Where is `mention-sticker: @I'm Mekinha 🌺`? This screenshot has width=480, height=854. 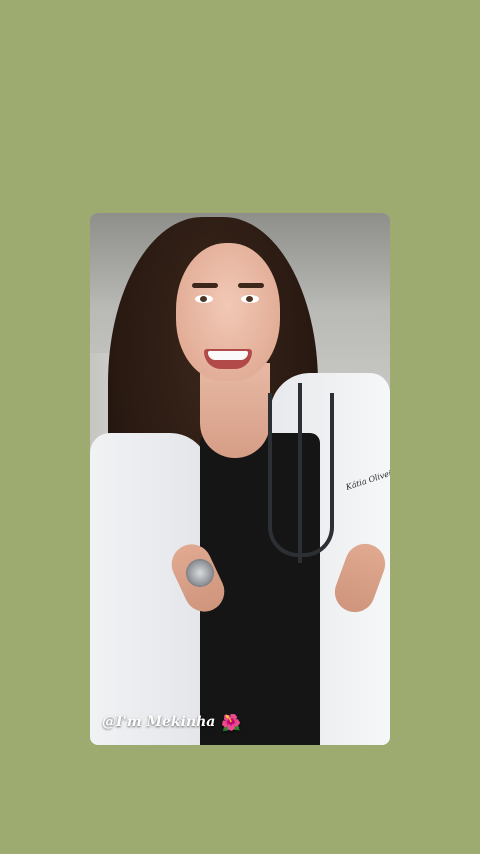 mention-sticker: @I'm Mekinha 🌺 is located at coordinates (171, 722).